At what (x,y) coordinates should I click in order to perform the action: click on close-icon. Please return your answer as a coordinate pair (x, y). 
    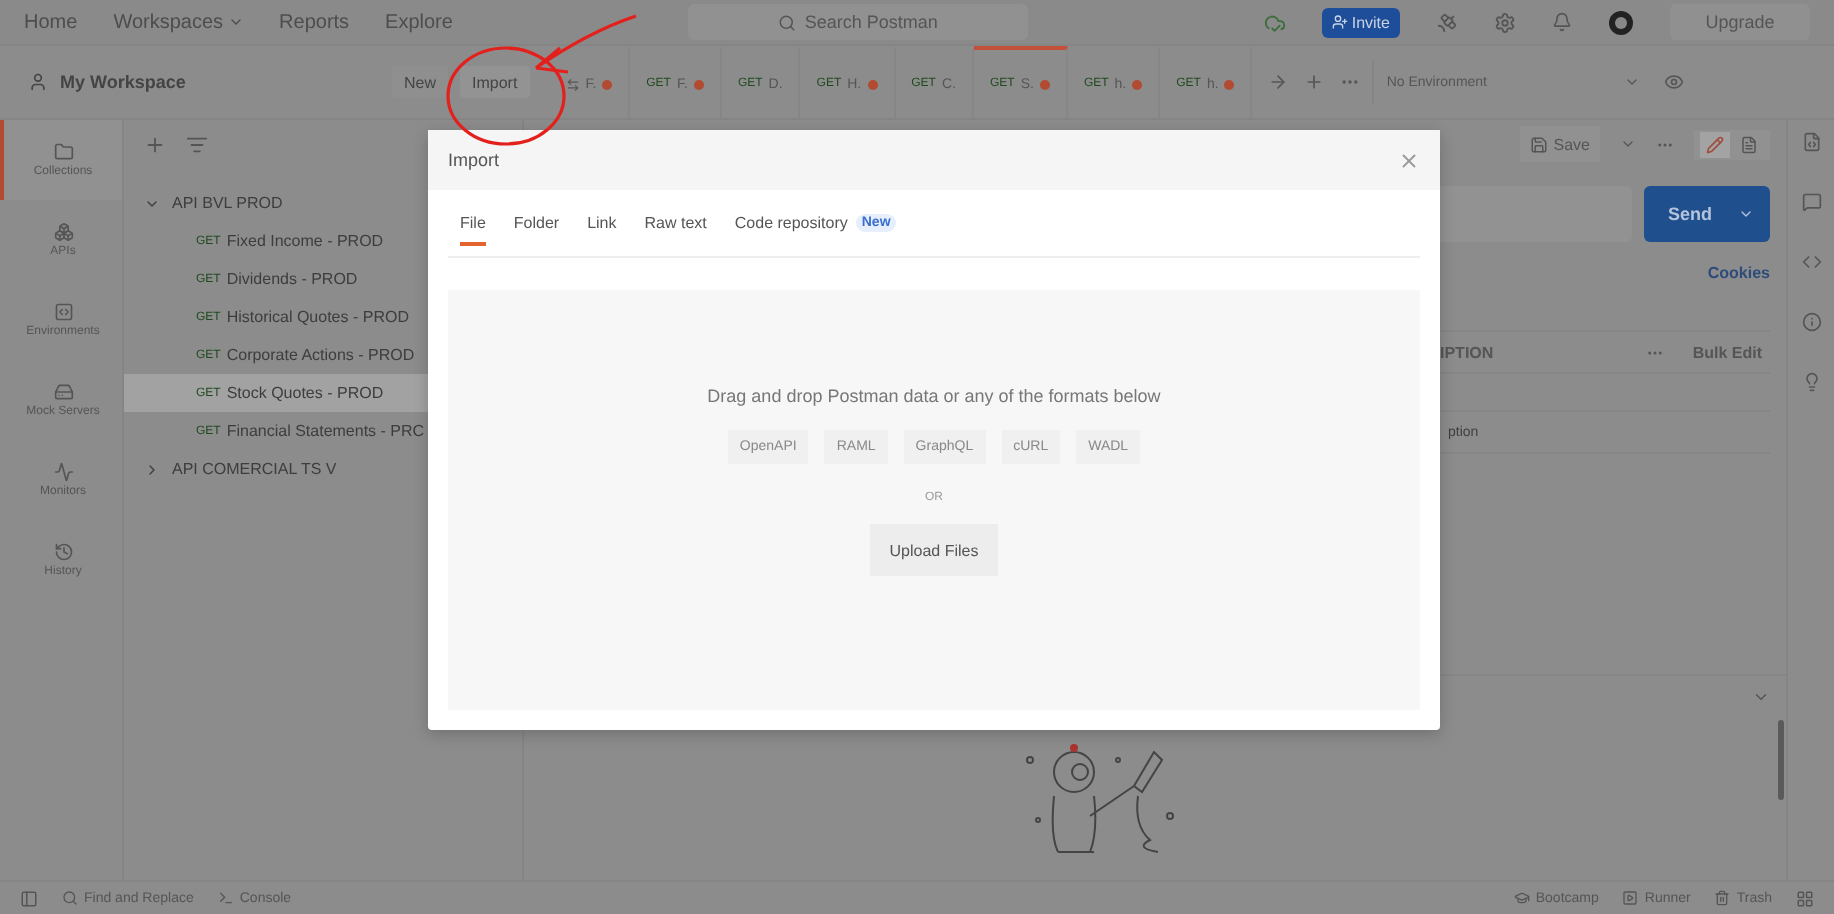
    Looking at the image, I should click on (1409, 160).